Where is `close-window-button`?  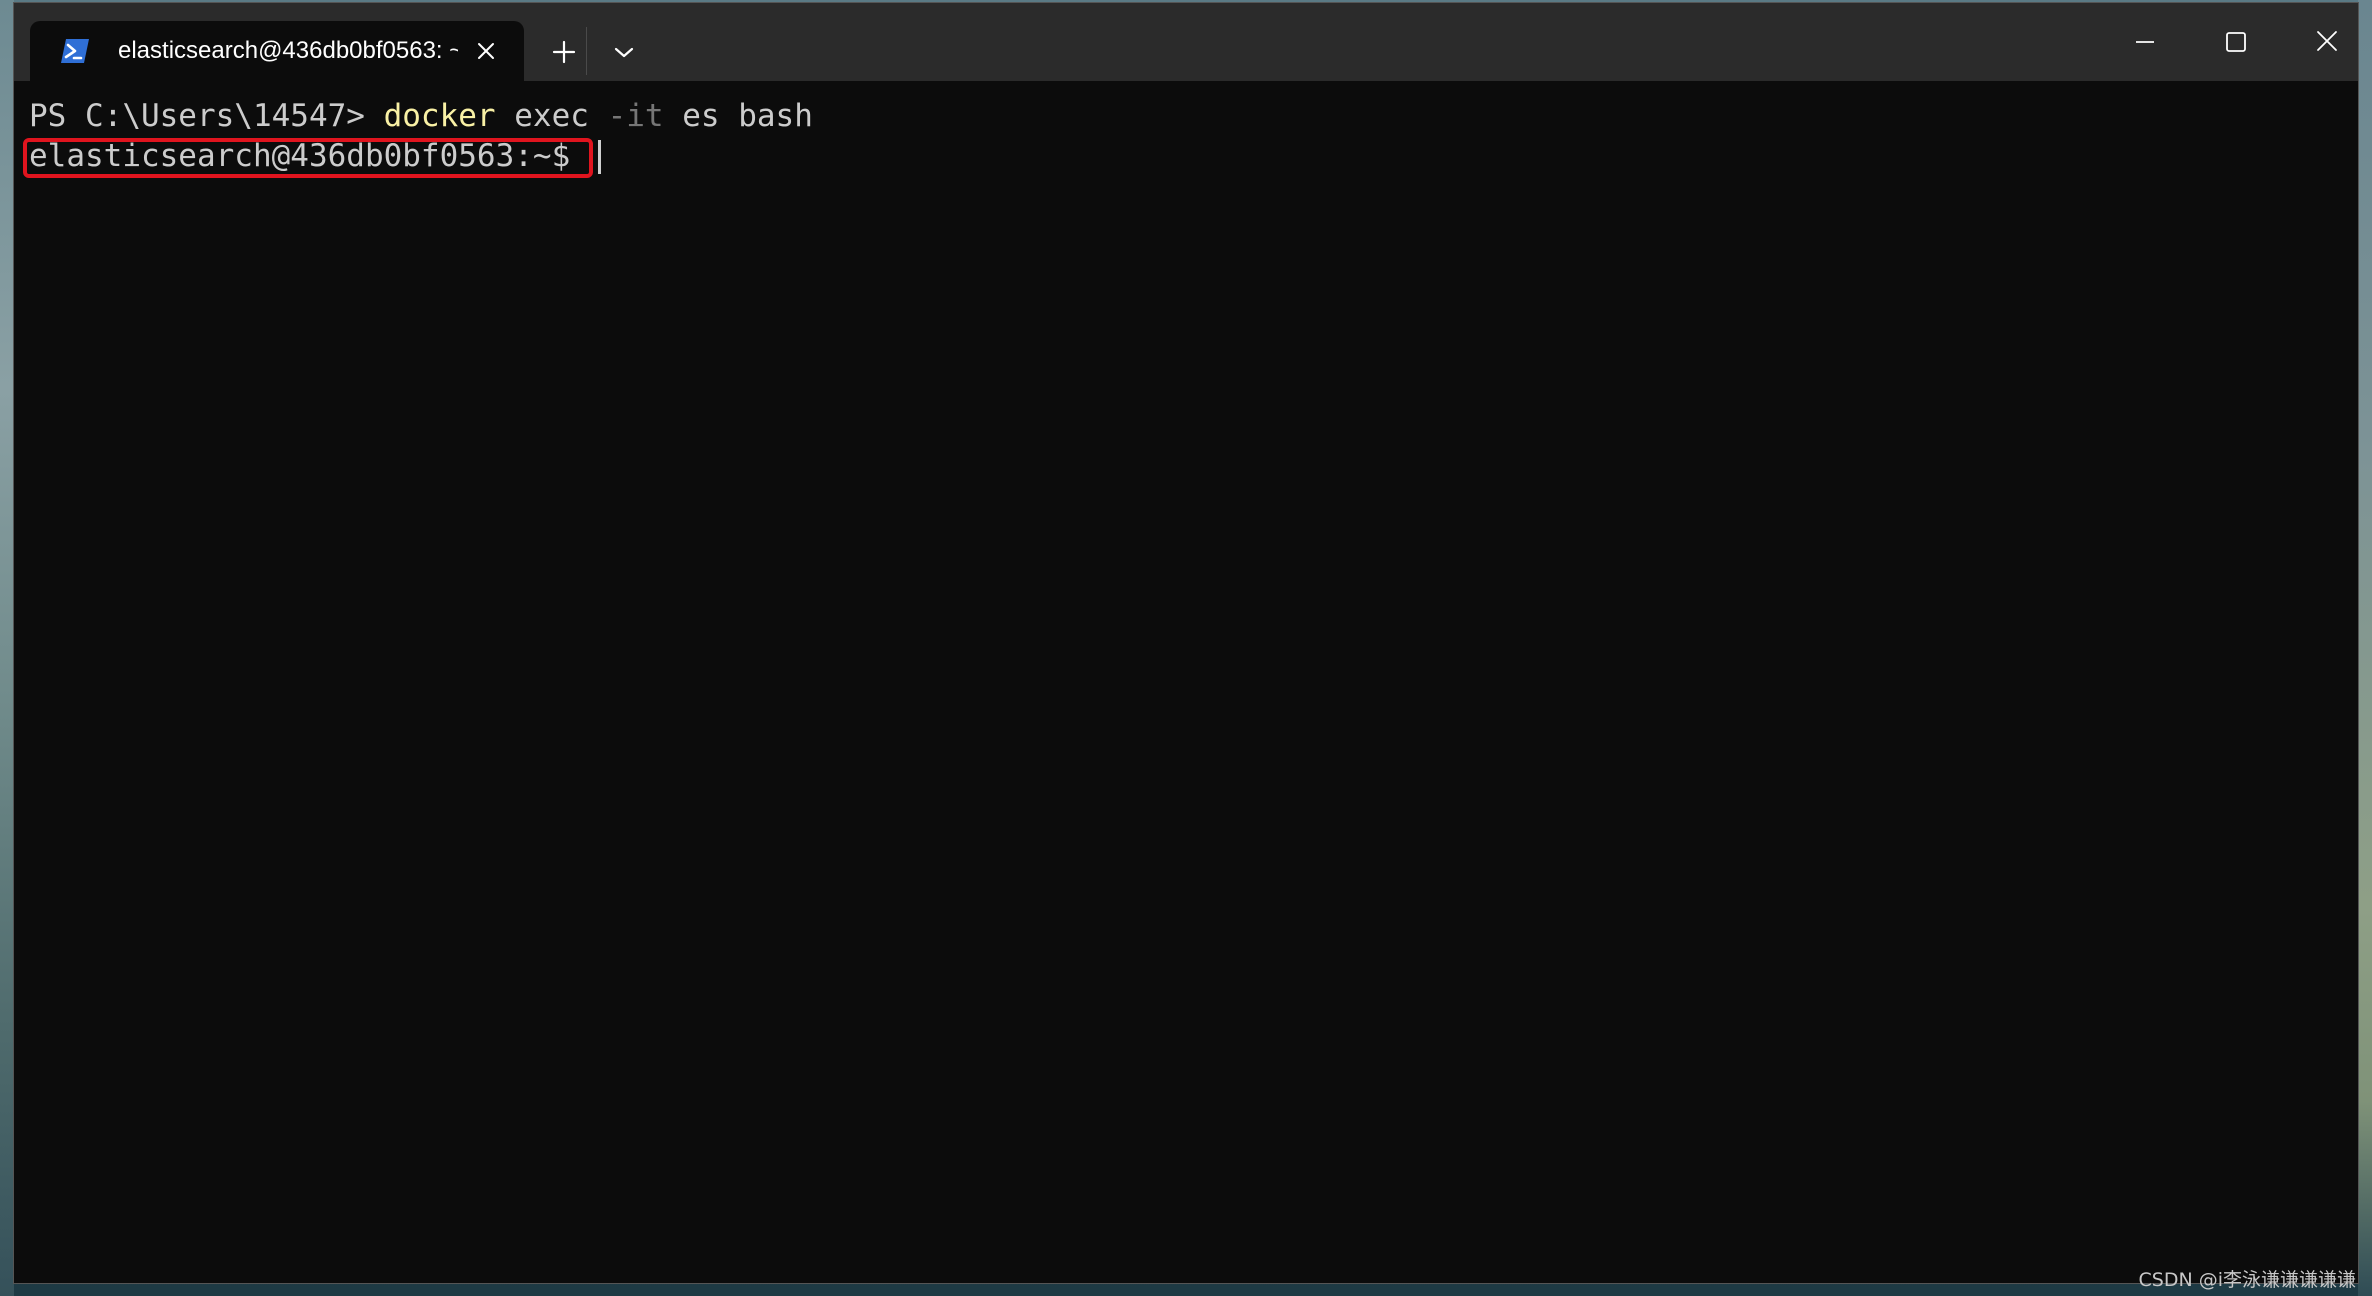 close-window-button is located at coordinates (2327, 41).